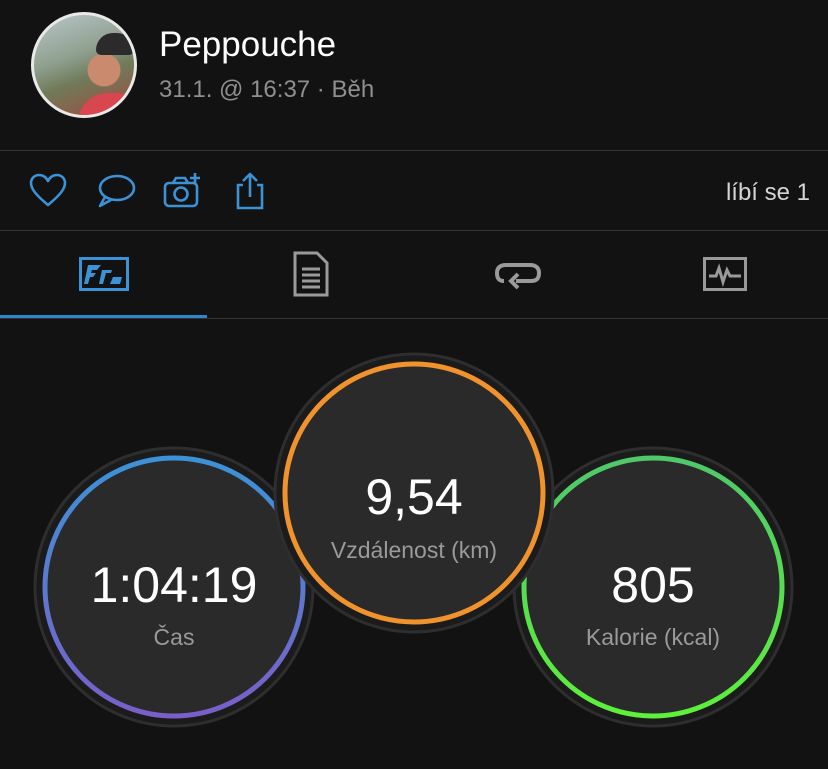 This screenshot has height=769, width=828. I want to click on user-name: Peppouche, so click(247, 45).